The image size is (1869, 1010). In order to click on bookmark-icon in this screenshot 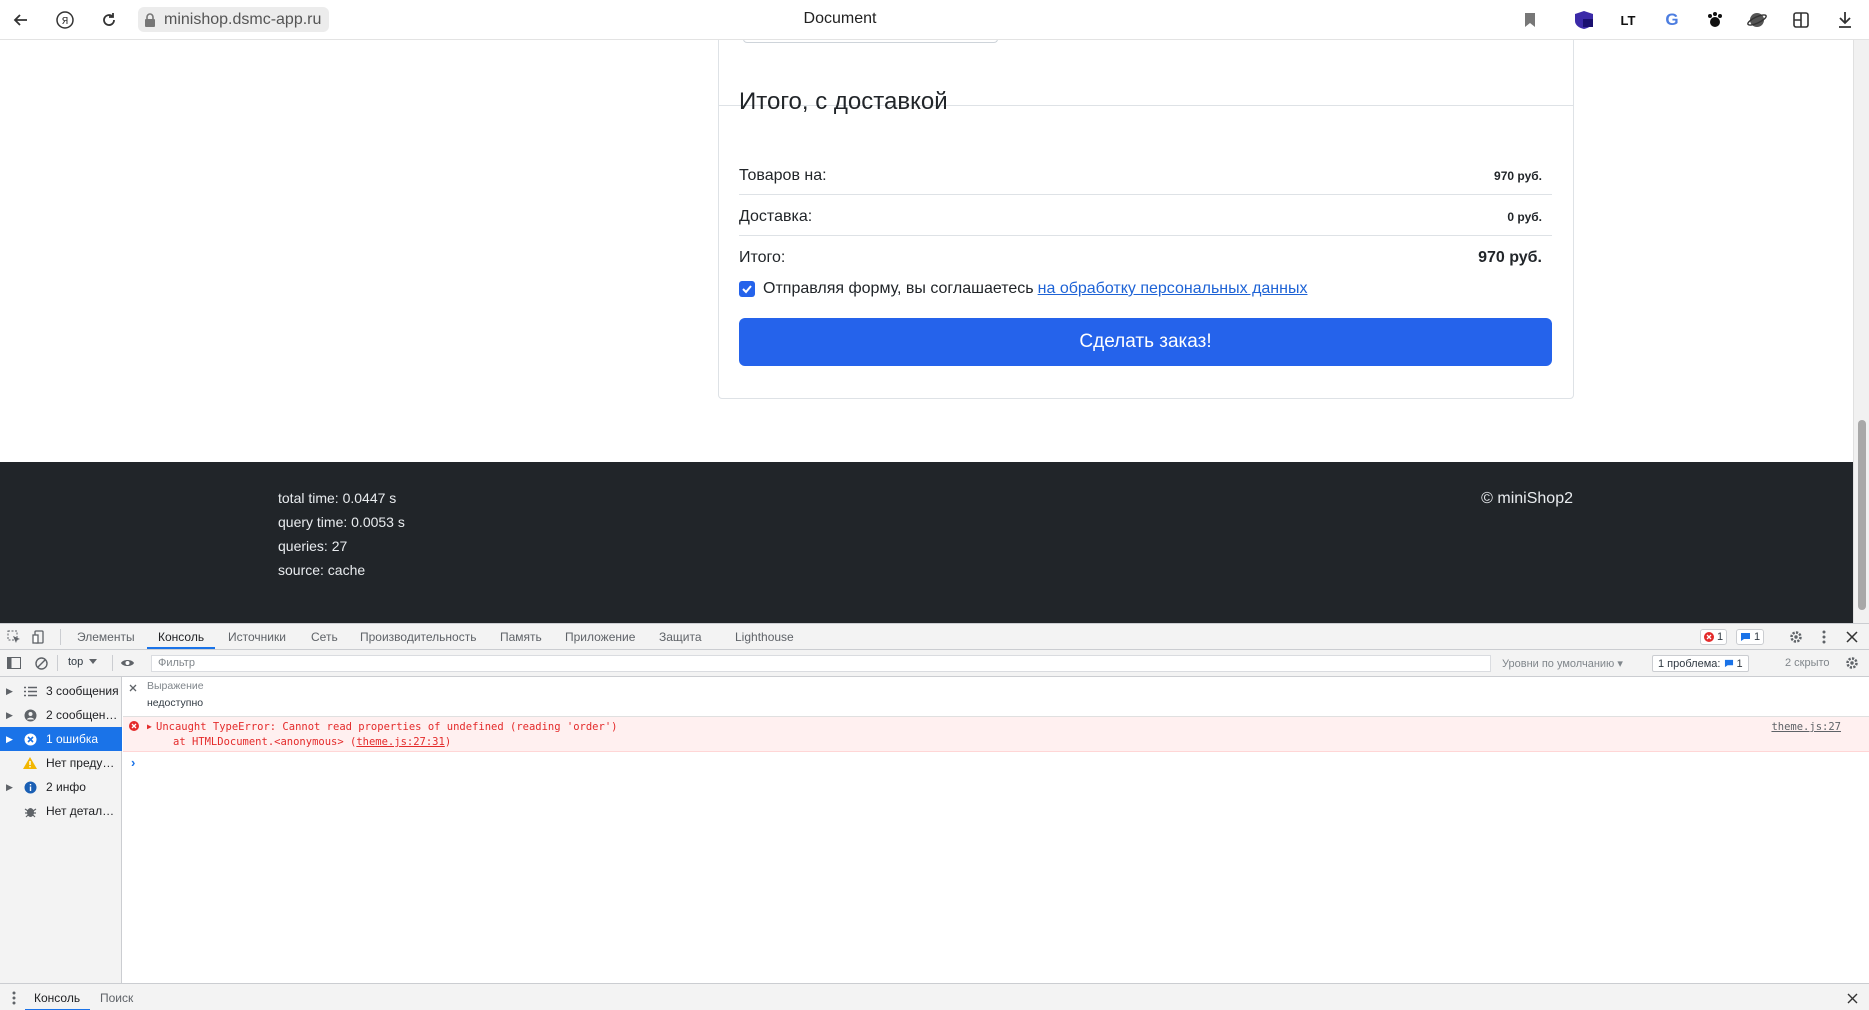, I will do `click(1530, 20)`.